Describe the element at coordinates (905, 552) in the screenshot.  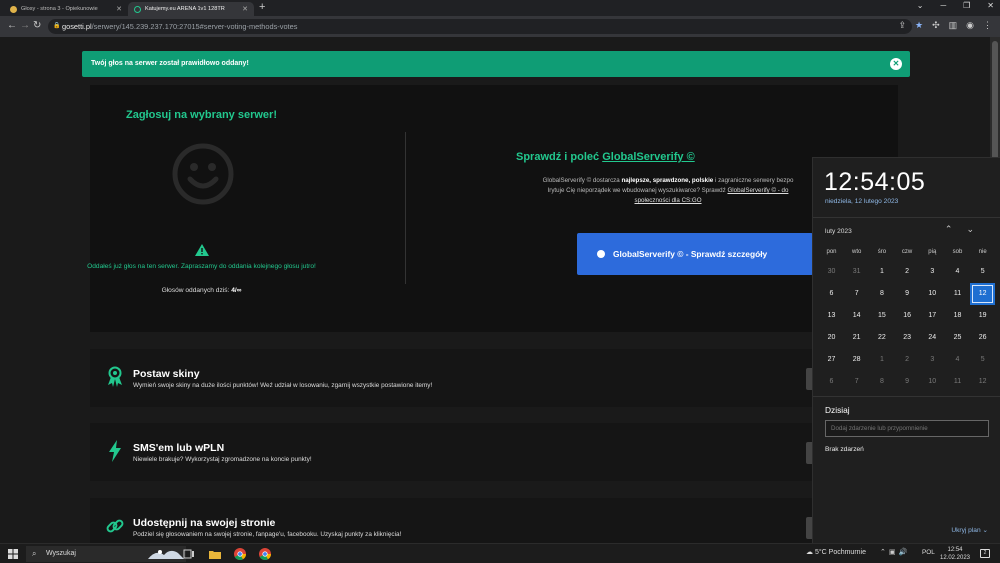
I see `volume-icon: 🔊` at that location.